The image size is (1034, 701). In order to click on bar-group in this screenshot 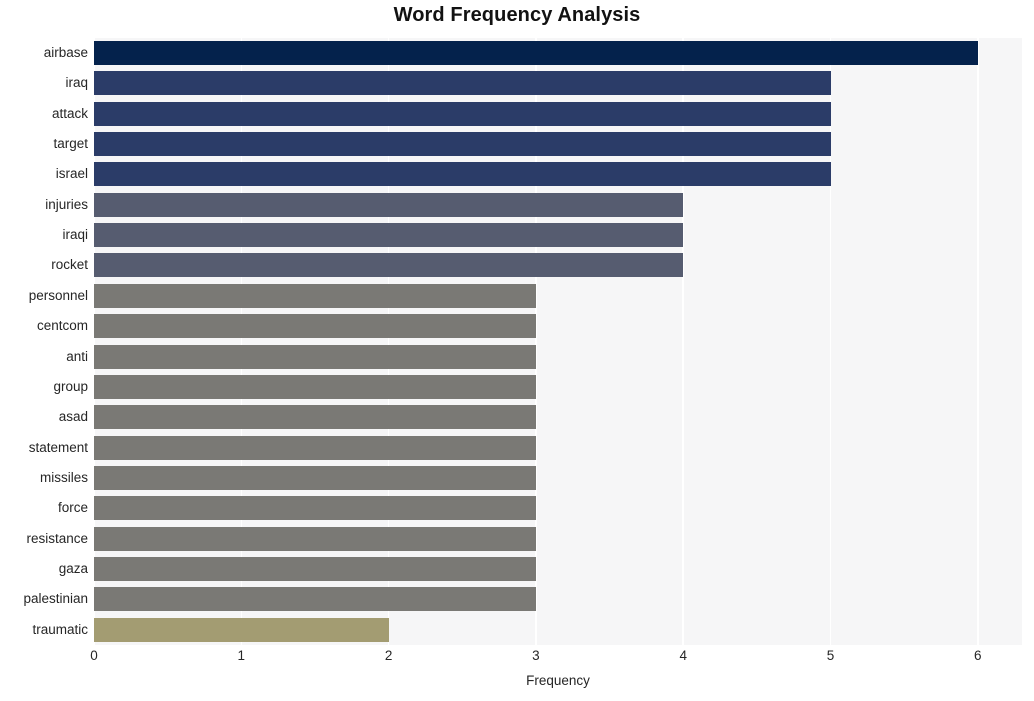, I will do `click(315, 386)`.